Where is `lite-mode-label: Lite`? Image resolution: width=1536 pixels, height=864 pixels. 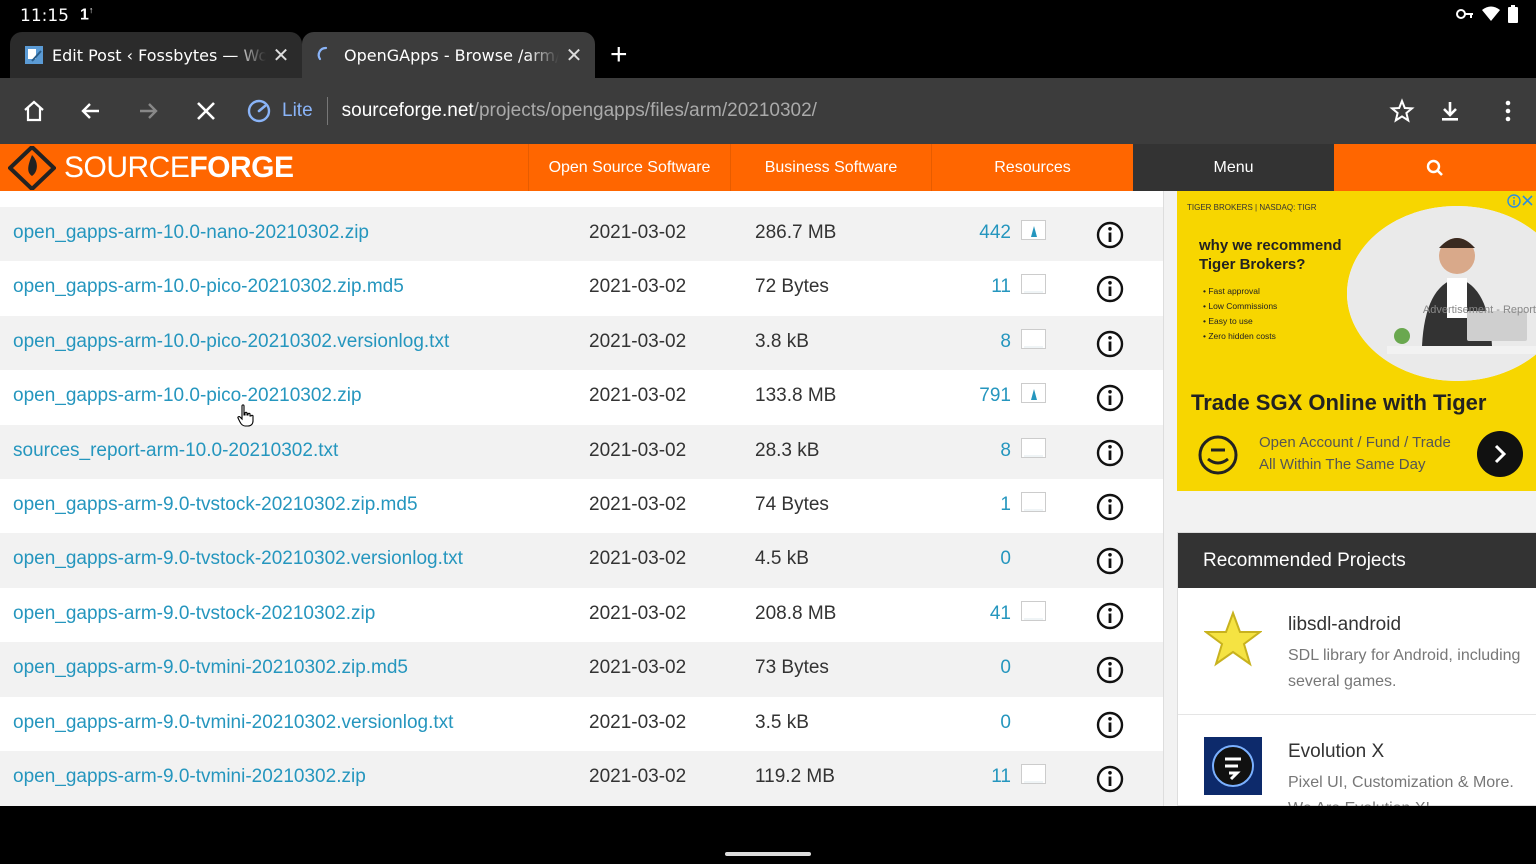
lite-mode-label: Lite is located at coordinates (297, 110).